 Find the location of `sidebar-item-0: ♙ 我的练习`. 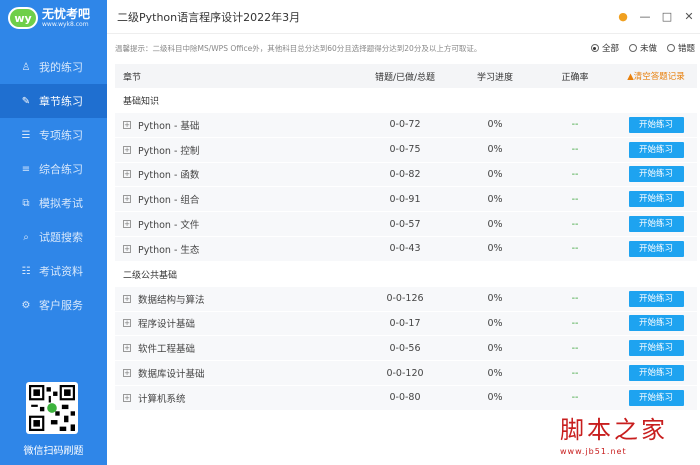

sidebar-item-0: ♙ 我的练习 is located at coordinates (53, 67).